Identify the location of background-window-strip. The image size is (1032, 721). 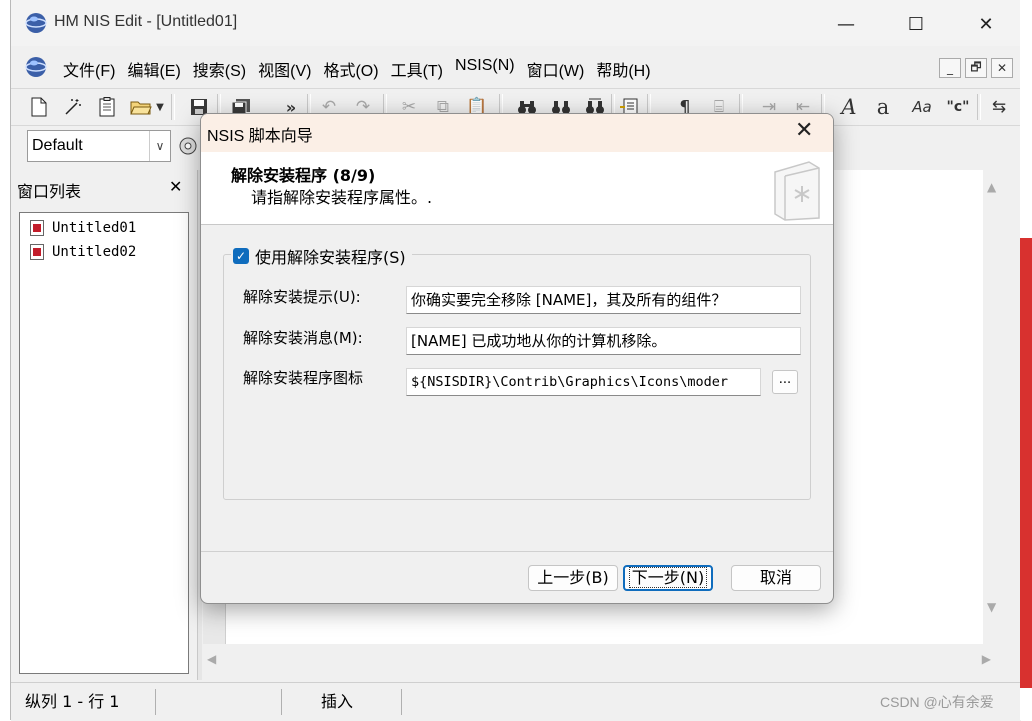
(1026, 360).